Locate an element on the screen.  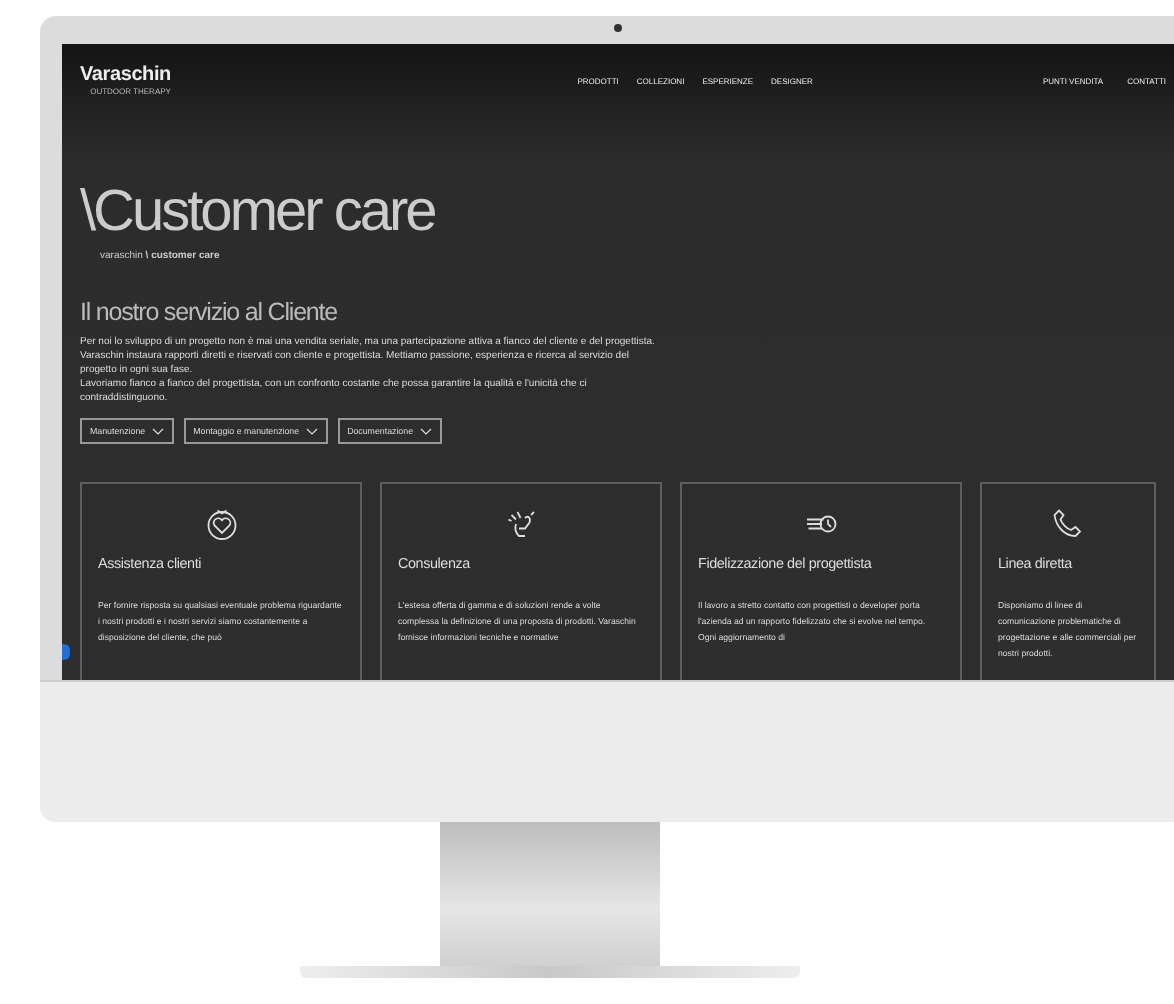
page-title: \Customer care is located at coordinates (258, 212).